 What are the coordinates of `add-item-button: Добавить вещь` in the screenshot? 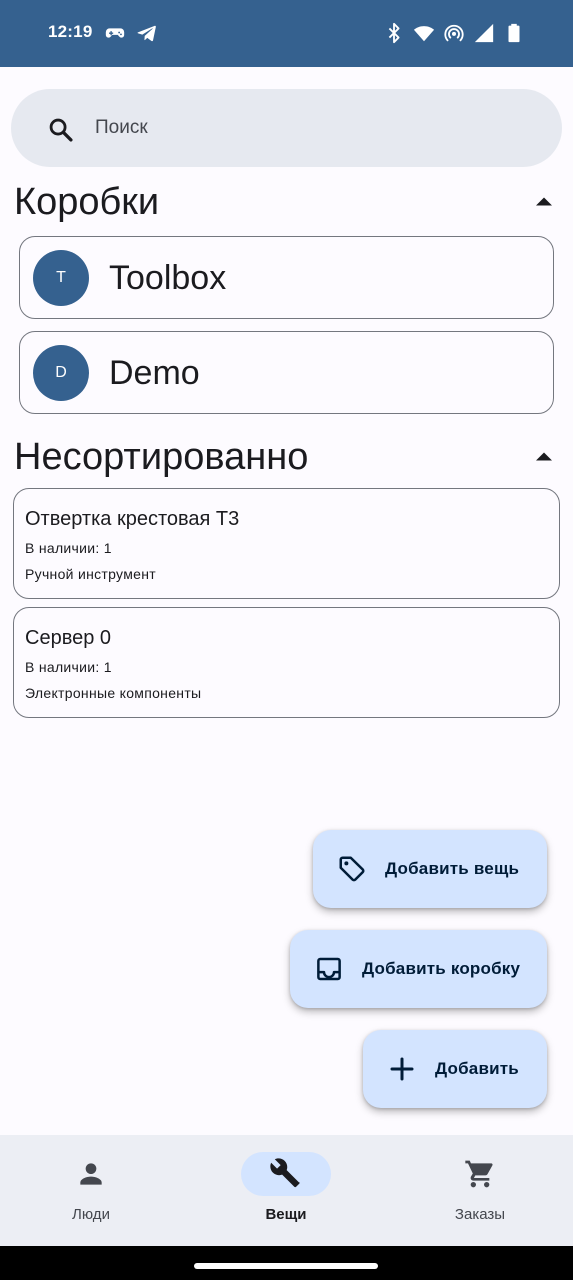 It's located at (430, 869).